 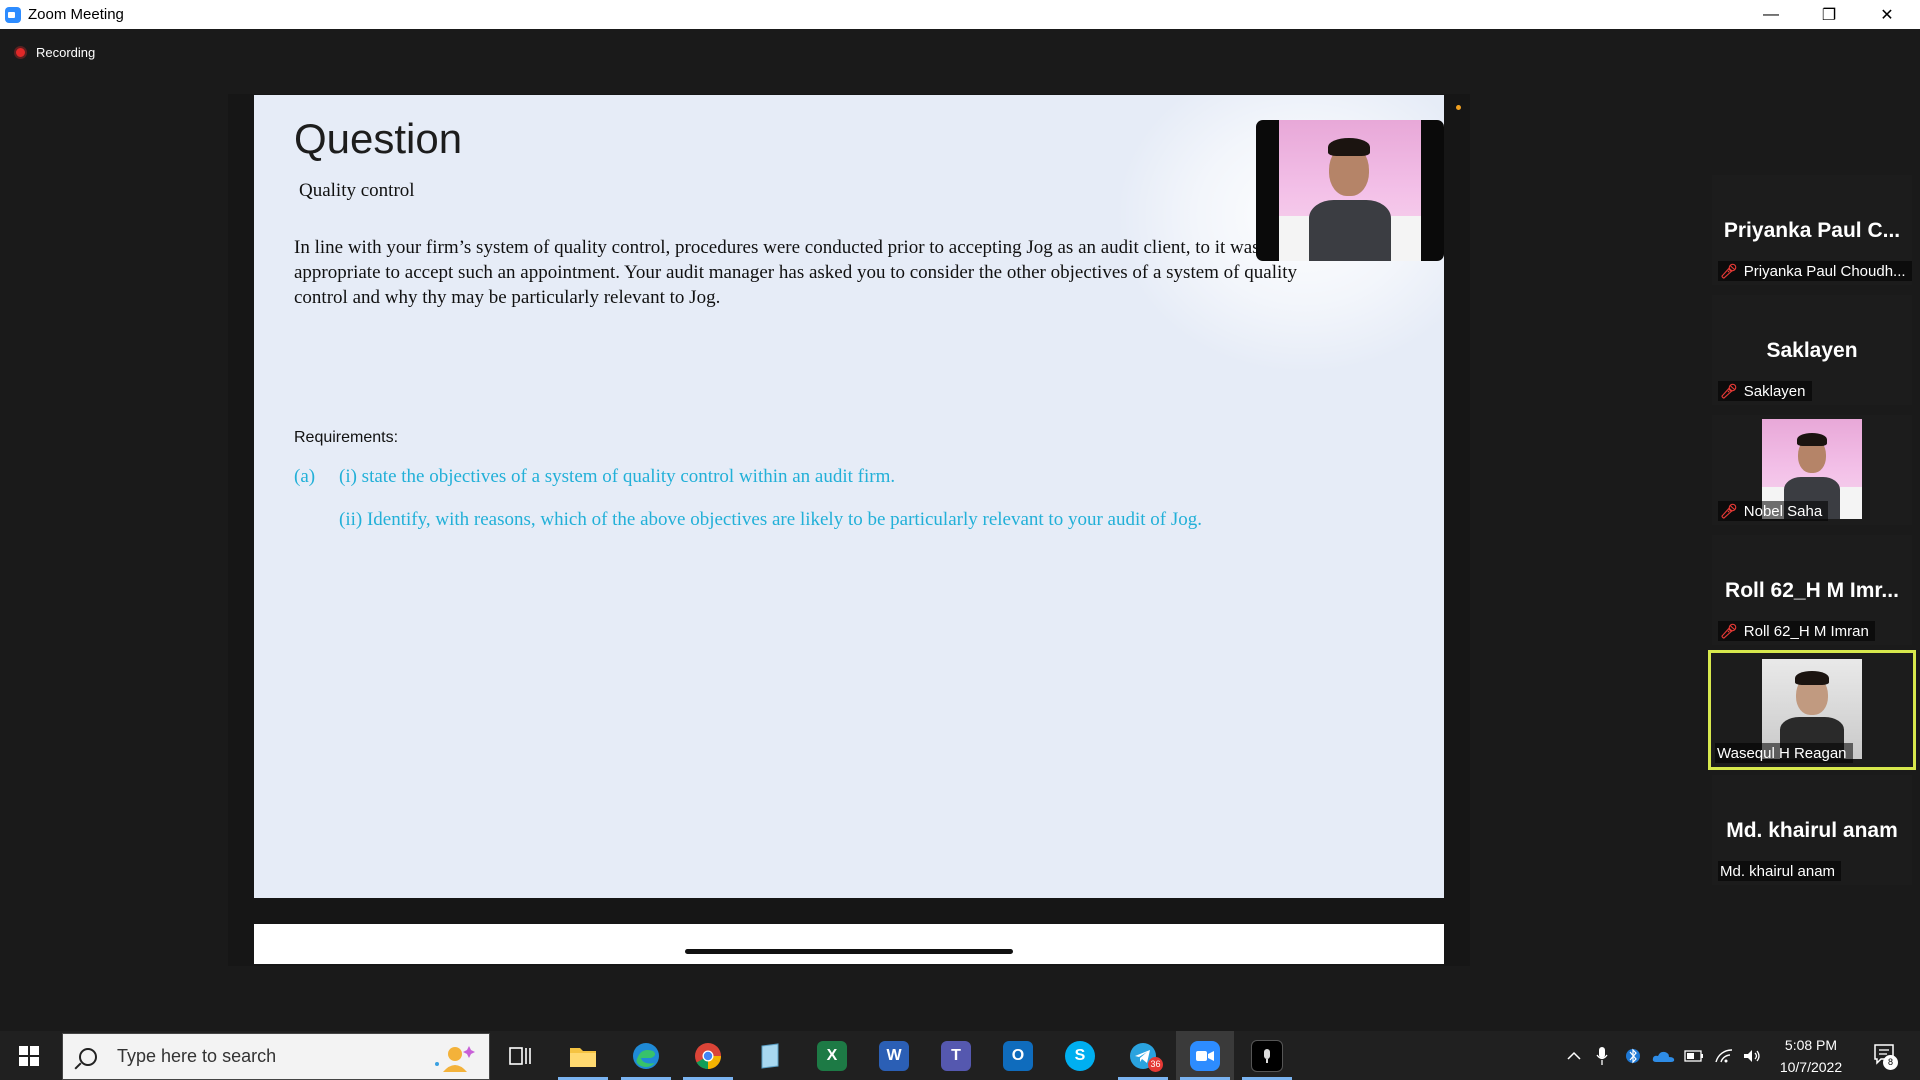 What do you see at coordinates (956, 1055) in the screenshot?
I see `teams-icon: T` at bounding box center [956, 1055].